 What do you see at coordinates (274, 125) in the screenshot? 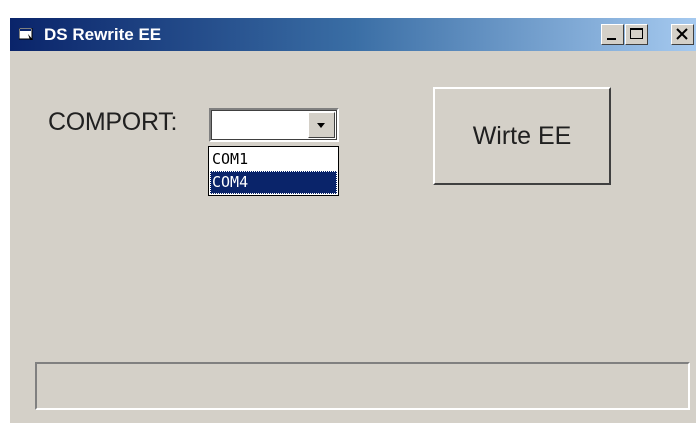
I see `comport-combobox` at bounding box center [274, 125].